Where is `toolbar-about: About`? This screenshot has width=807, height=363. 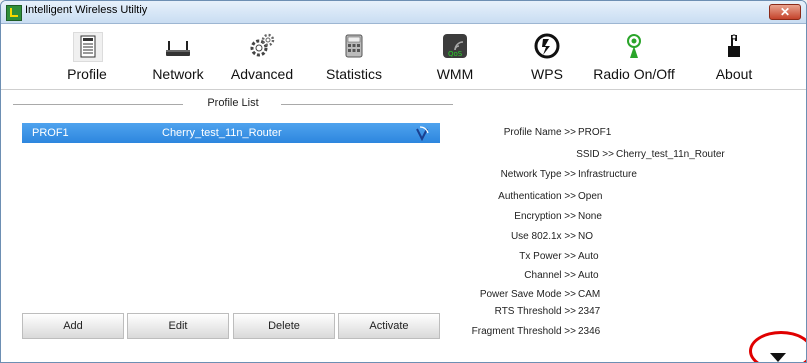
toolbar-about: About is located at coordinates (734, 56).